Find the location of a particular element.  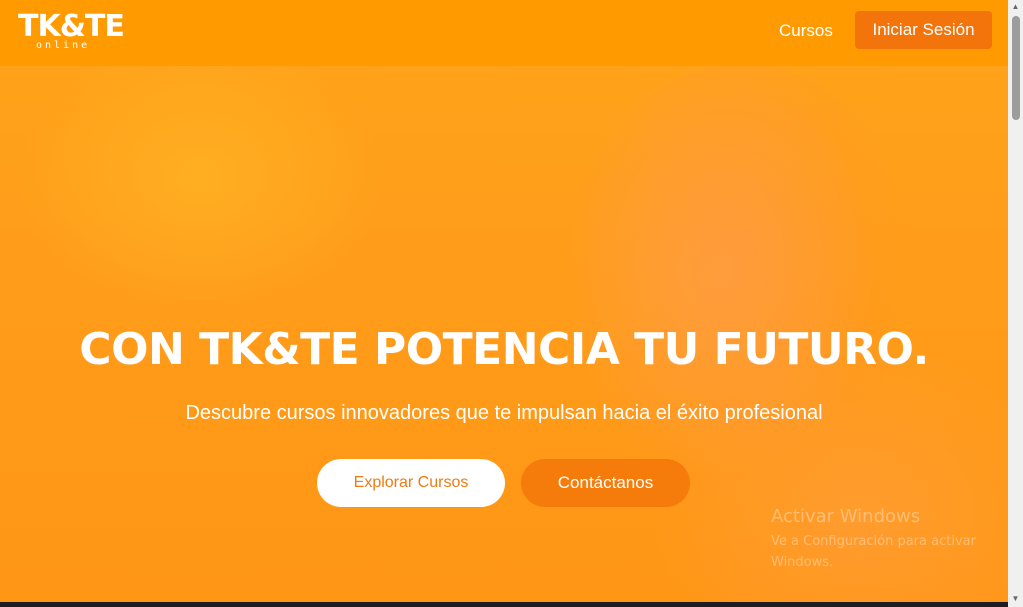

logo-tagline: online is located at coordinates (63, 45).